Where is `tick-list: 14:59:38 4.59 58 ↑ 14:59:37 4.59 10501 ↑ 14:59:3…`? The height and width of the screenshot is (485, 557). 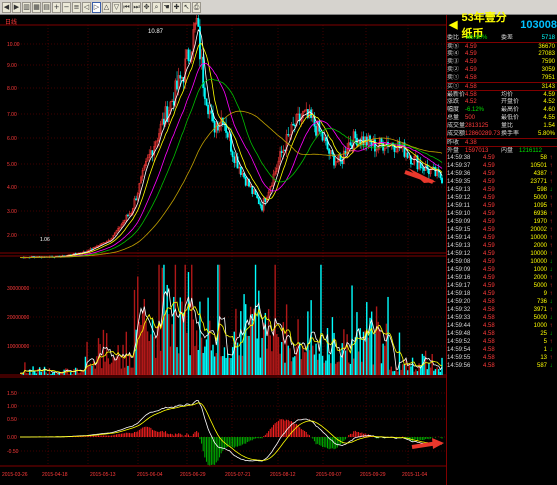
tick-list: 14:59:38 4.59 58 ↑ 14:59:37 4.59 10501 ↑ 14:59:3… is located at coordinates (502, 262).